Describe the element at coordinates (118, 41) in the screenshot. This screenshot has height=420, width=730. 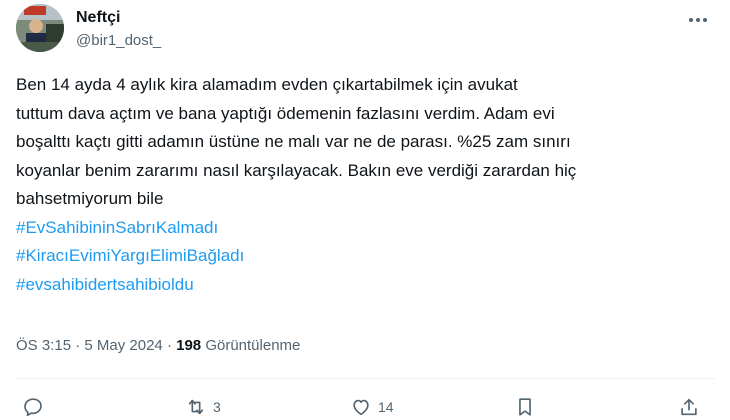
I see `username-handle: @bir1_dost_` at that location.